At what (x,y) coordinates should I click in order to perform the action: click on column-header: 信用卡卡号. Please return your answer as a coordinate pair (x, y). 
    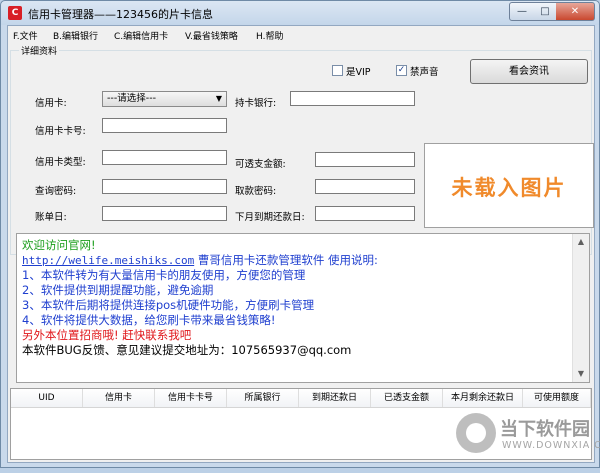
    Looking at the image, I should click on (191, 398).